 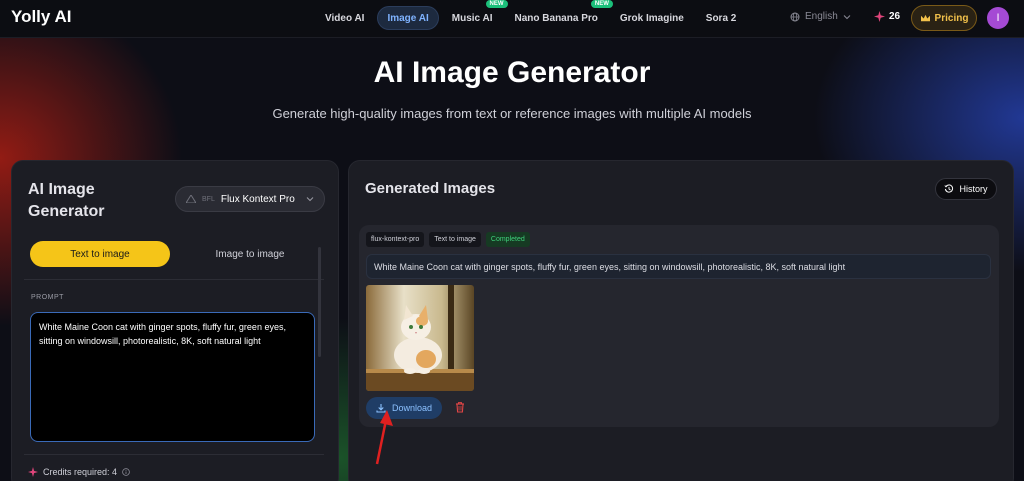 I want to click on nav-grok-imagine: Grok Imagine, so click(x=652, y=18).